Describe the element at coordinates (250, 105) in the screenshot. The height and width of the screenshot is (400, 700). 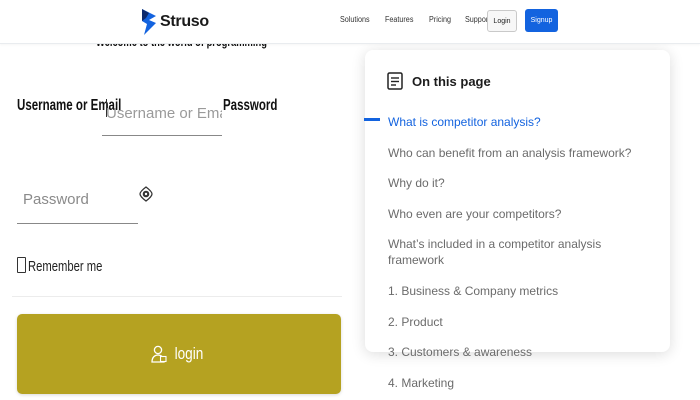
I see `password-label: Password` at that location.